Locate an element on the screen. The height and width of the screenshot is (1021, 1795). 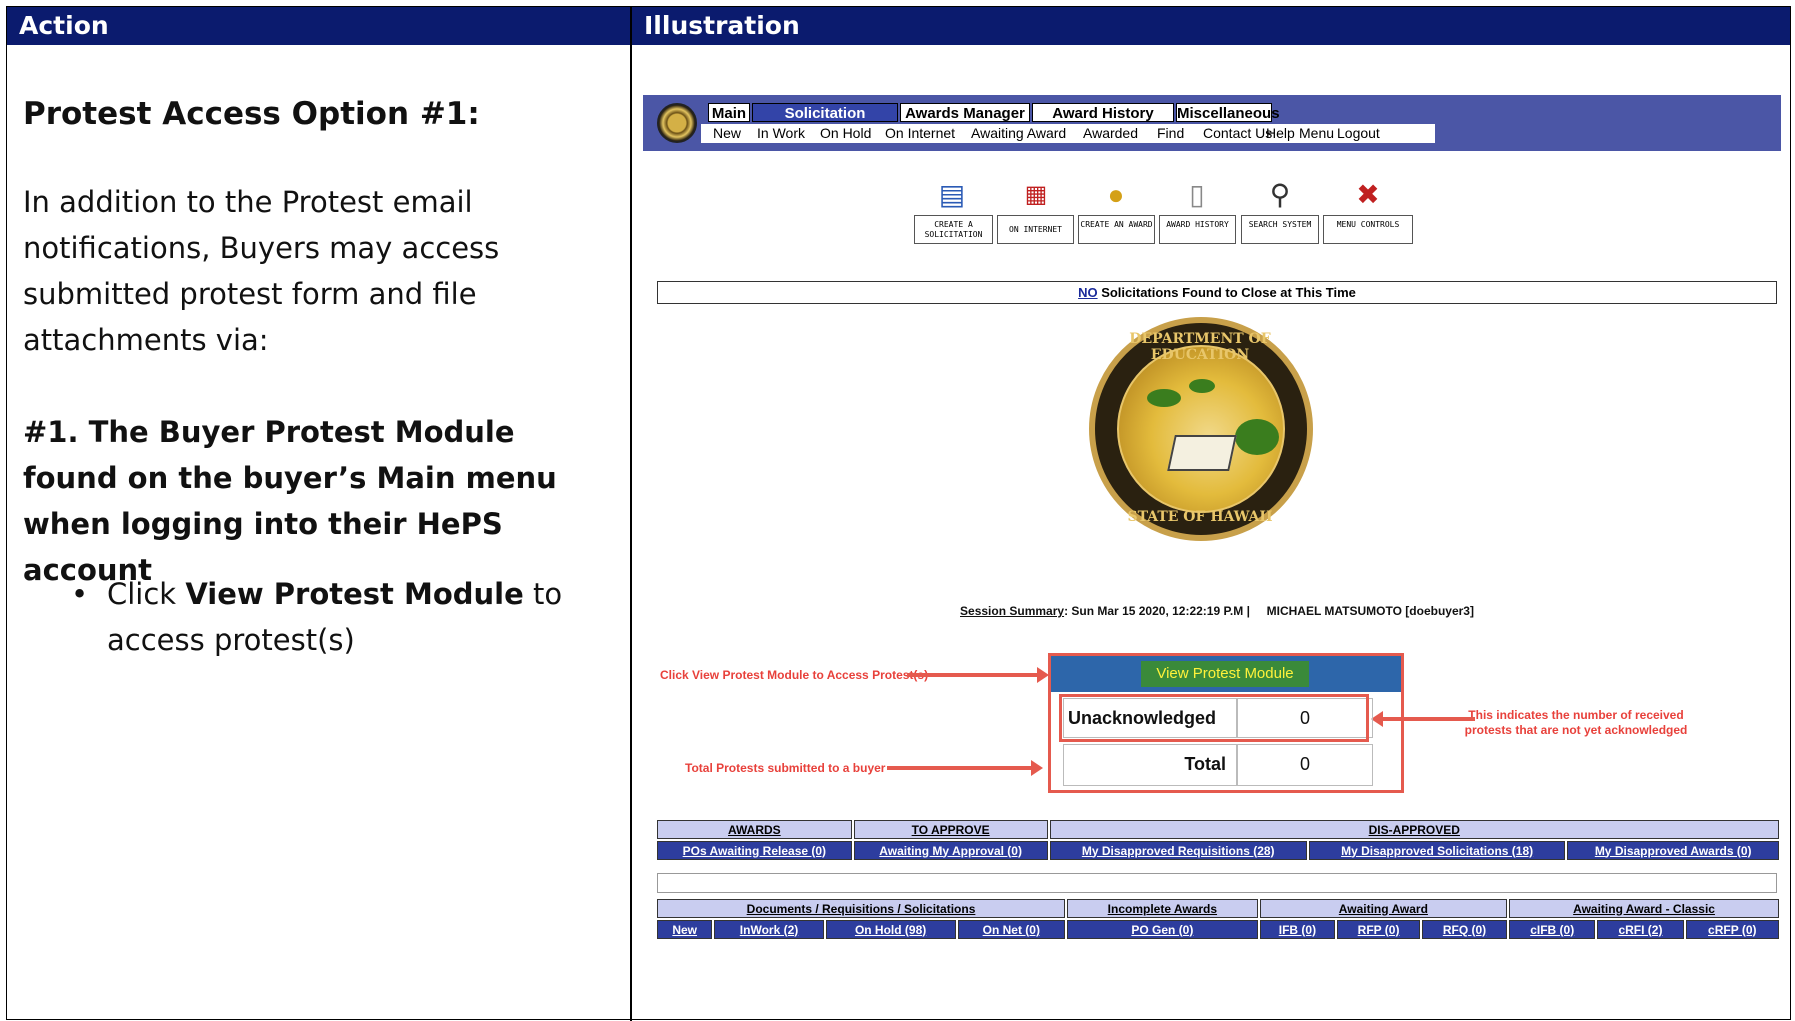
create-award-icon: ● is located at coordinates (1116, 195).